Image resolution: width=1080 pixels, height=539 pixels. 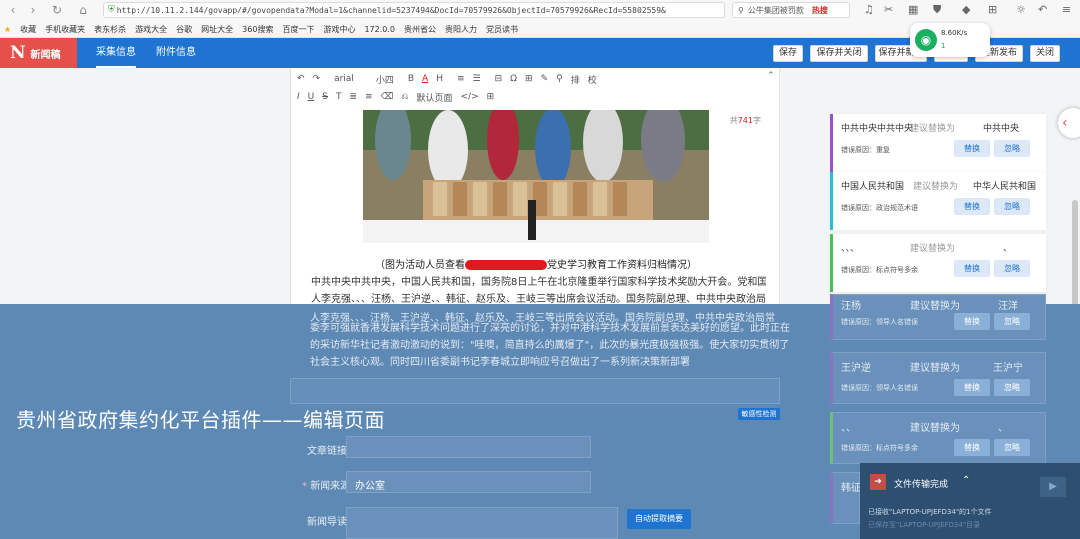 I want to click on game-icon: ◆, so click(x=966, y=9).